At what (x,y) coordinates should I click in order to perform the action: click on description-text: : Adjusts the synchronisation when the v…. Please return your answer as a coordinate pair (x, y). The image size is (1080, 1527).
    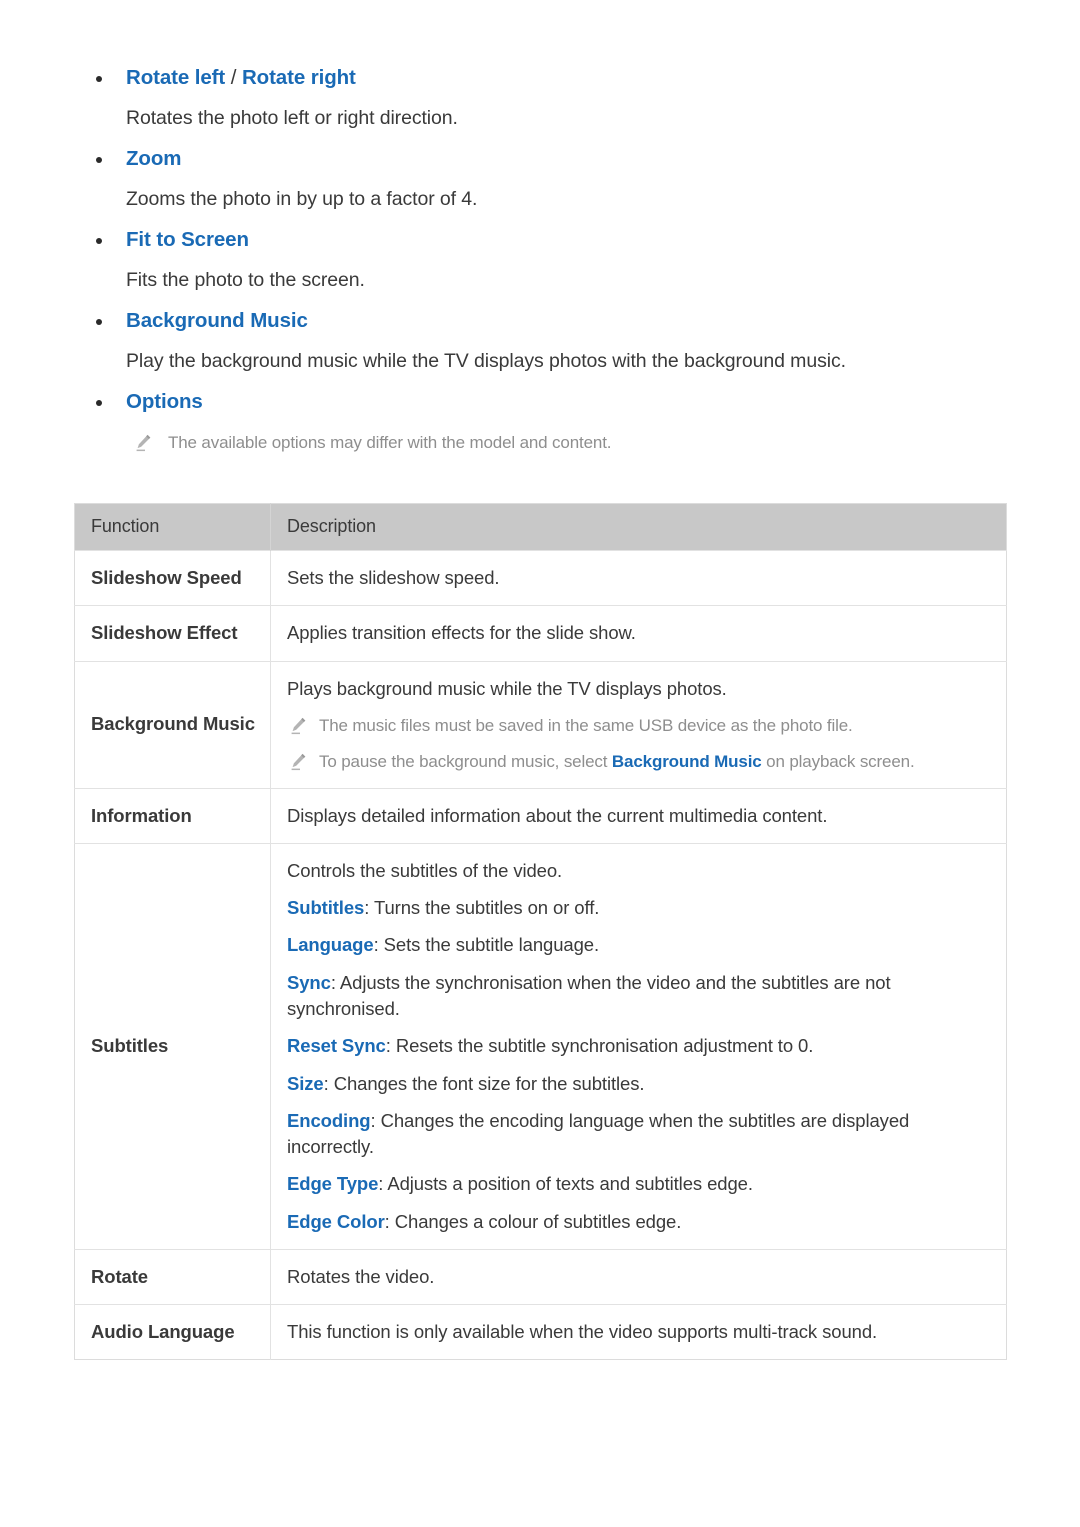
    Looking at the image, I should click on (589, 995).